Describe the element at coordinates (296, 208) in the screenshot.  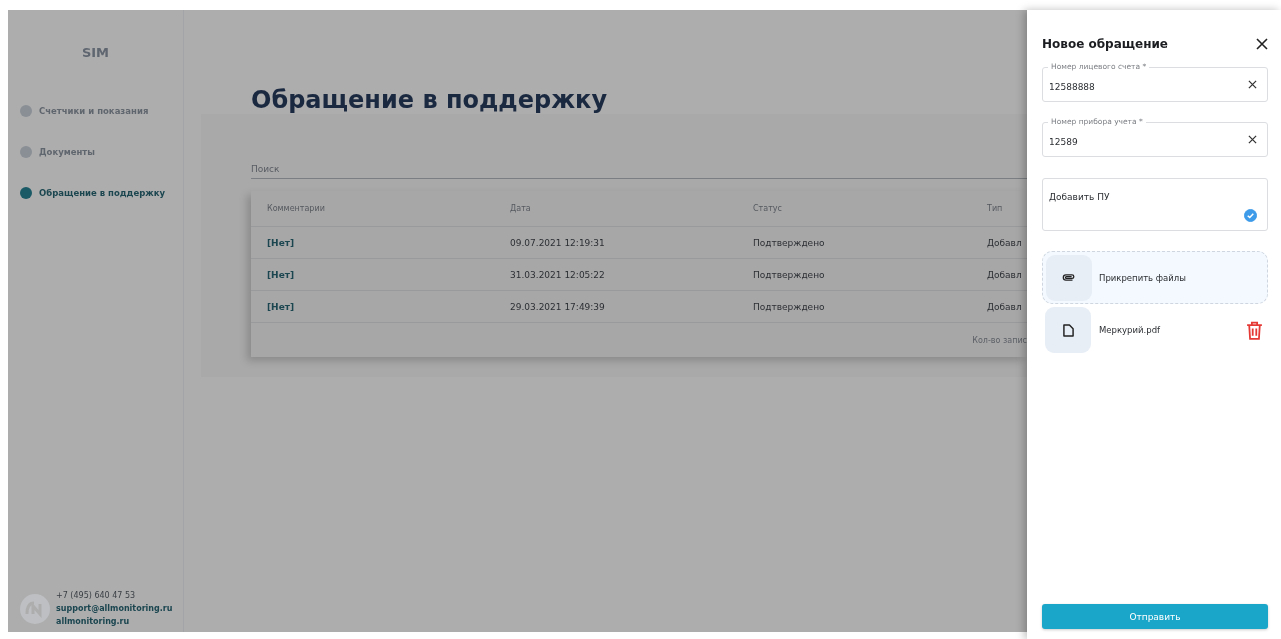
I see `column-header: Комментарии` at that location.